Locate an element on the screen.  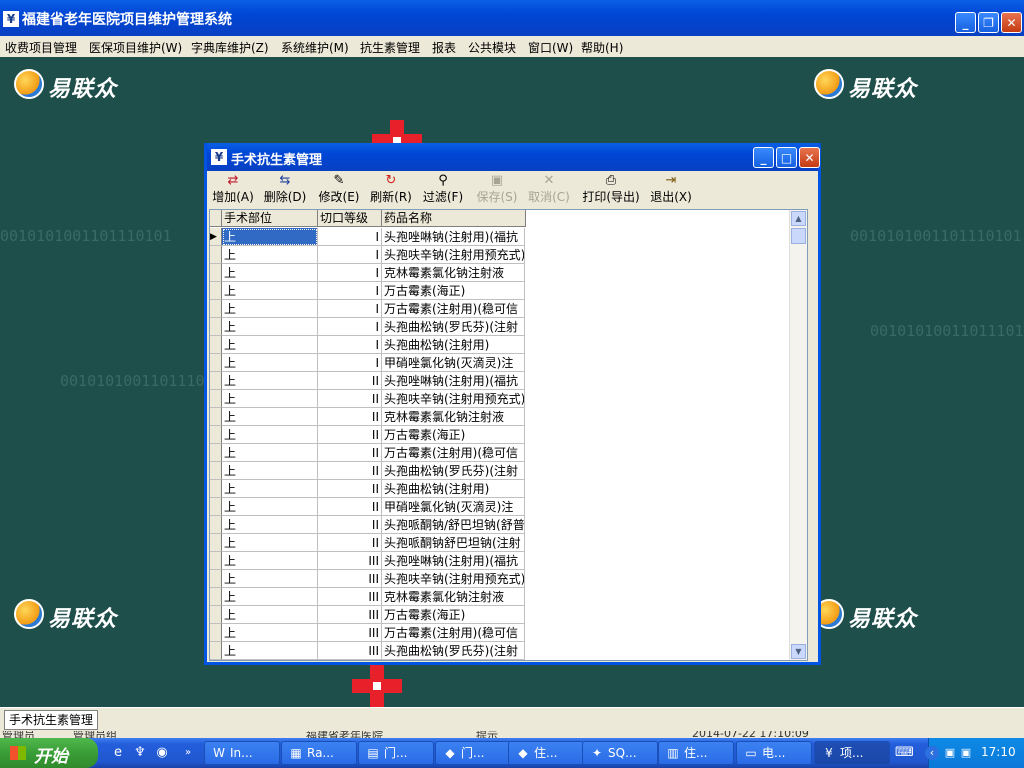
ie-icon: e is located at coordinates (118, 753).